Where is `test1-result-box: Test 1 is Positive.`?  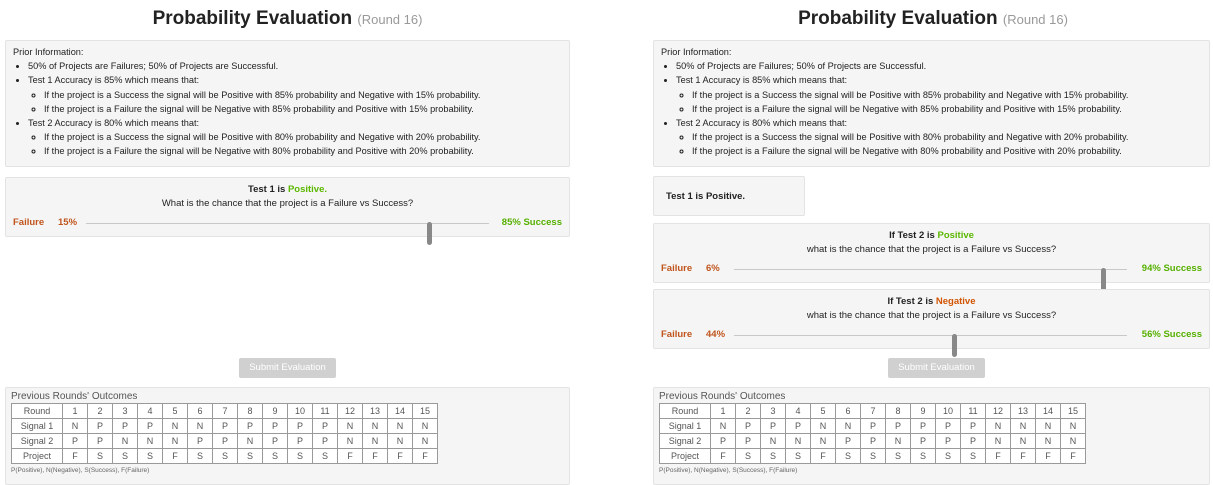
test1-result-box: Test 1 is Positive. is located at coordinates (729, 196).